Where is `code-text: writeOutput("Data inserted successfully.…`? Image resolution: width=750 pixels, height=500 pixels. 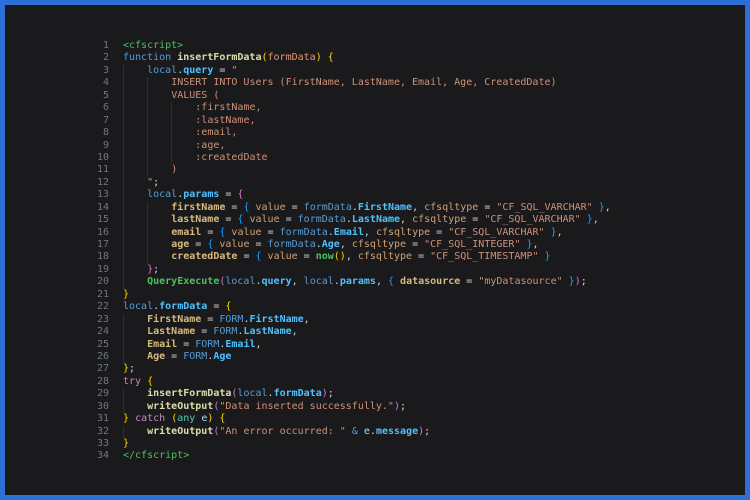
code-text: writeOutput("Data inserted successfully.… is located at coordinates (264, 407).